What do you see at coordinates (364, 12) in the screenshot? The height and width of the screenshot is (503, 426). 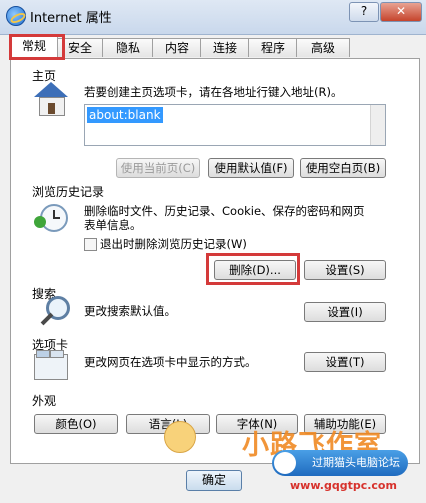 I see `help-button: ?` at bounding box center [364, 12].